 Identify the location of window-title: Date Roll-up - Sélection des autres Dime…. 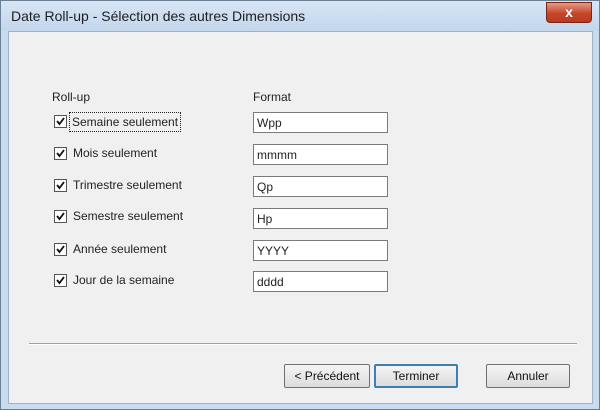
(158, 16).